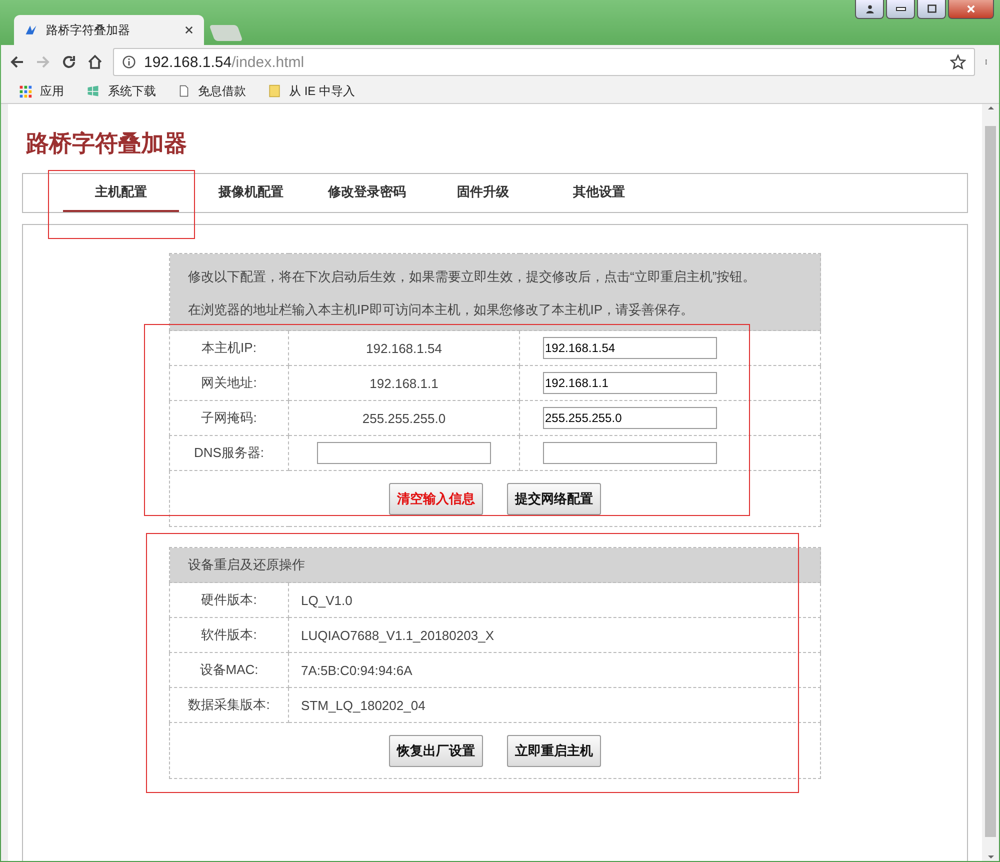  Describe the element at coordinates (554, 600) in the screenshot. I see `field-value: LQ_V1.0` at that location.